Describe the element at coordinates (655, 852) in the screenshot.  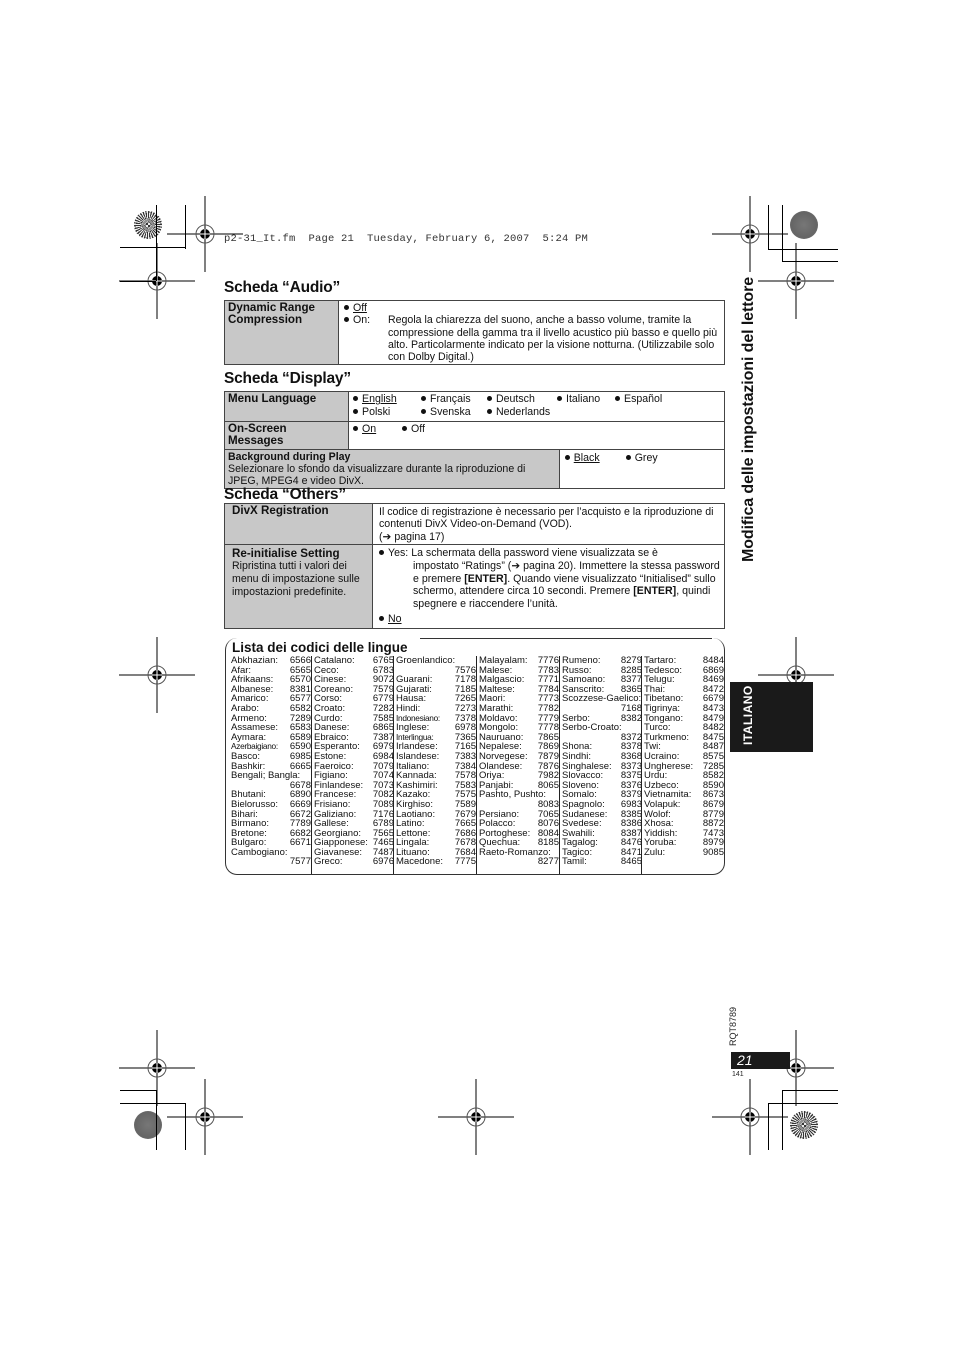
I see `language-name: Zulu:` at that location.